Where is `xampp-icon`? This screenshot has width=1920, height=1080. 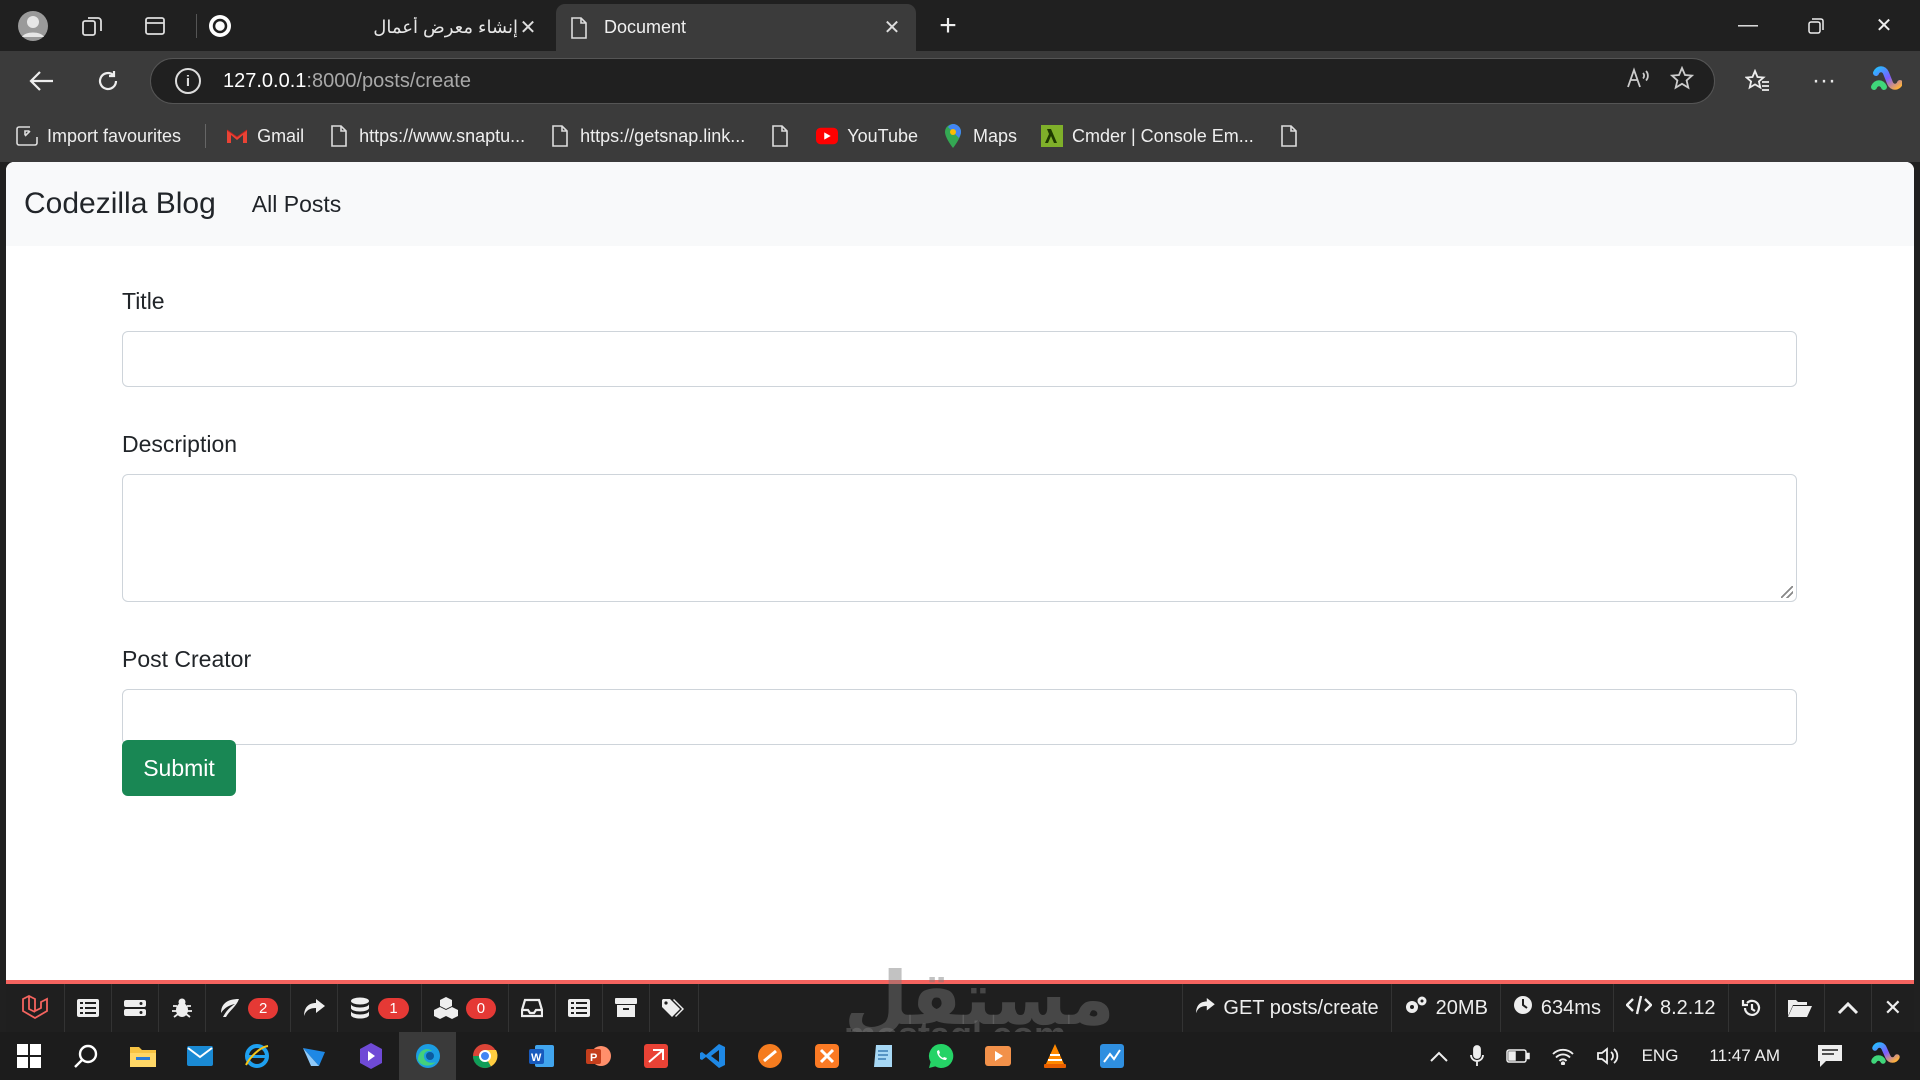
xampp-icon is located at coordinates (826, 1056).